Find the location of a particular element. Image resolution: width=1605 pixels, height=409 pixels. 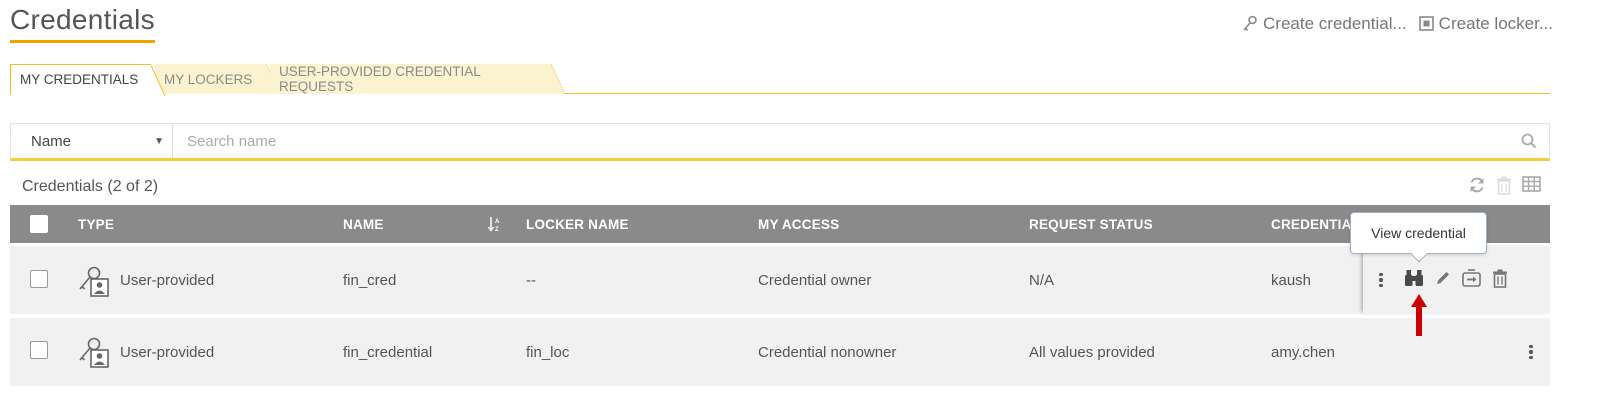

cell-credential-owner: amy.chen is located at coordinates (1303, 352).